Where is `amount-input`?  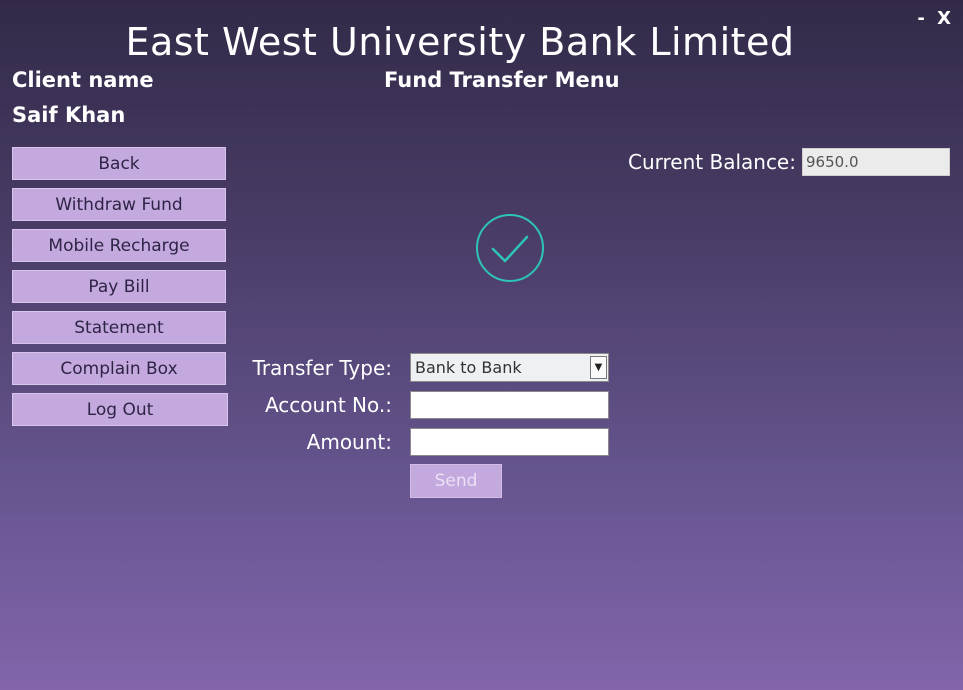
amount-input is located at coordinates (509, 442).